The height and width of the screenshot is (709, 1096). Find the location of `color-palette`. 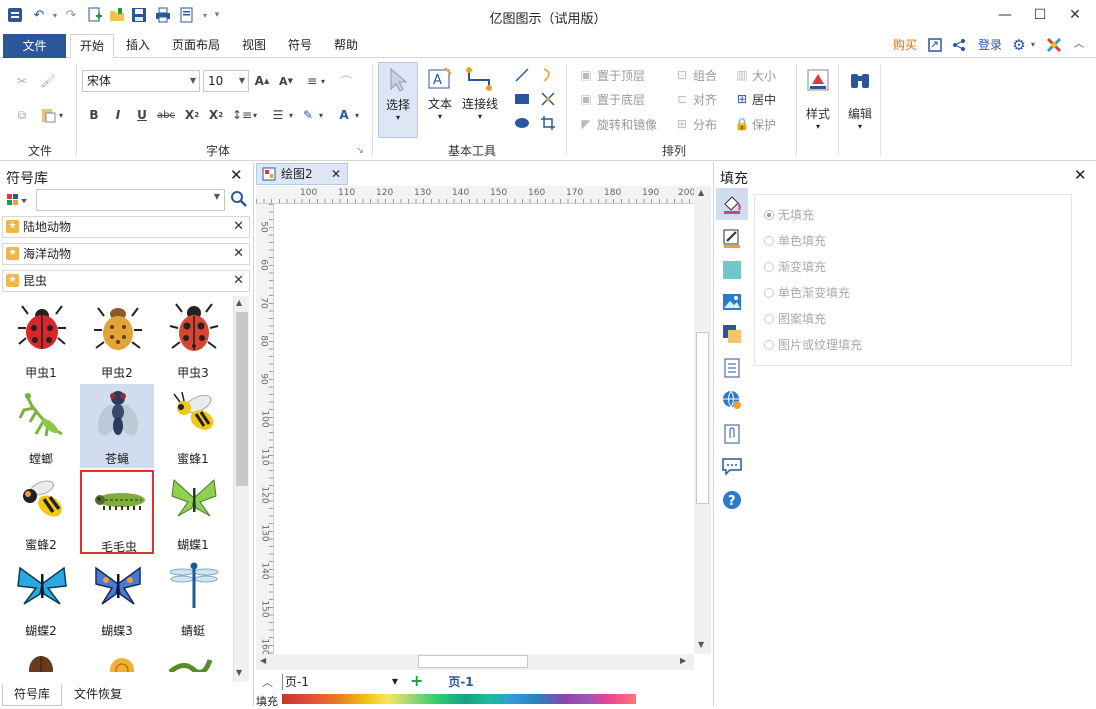

color-palette is located at coordinates (459, 699).